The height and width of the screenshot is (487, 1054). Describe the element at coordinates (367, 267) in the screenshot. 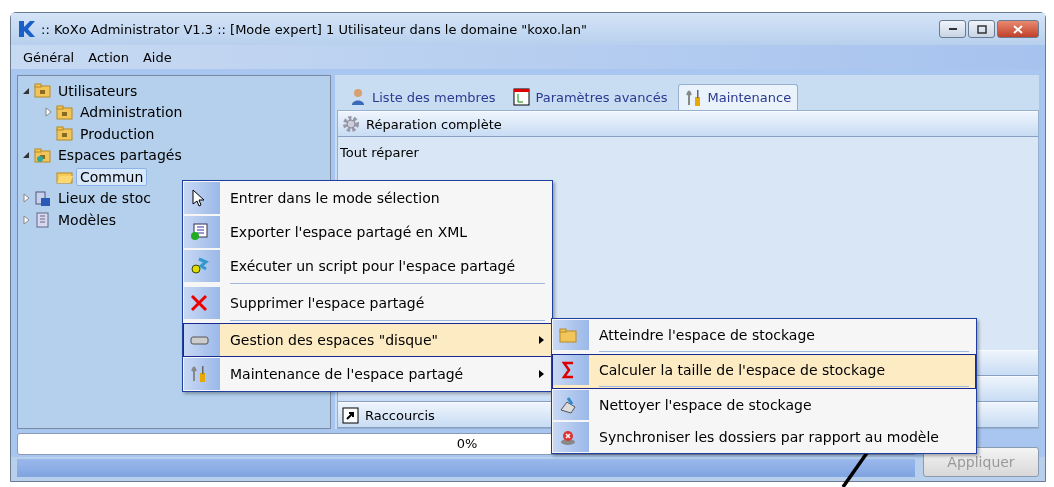

I see `menu-item: Exécuter un script pour l'espace partagé` at that location.